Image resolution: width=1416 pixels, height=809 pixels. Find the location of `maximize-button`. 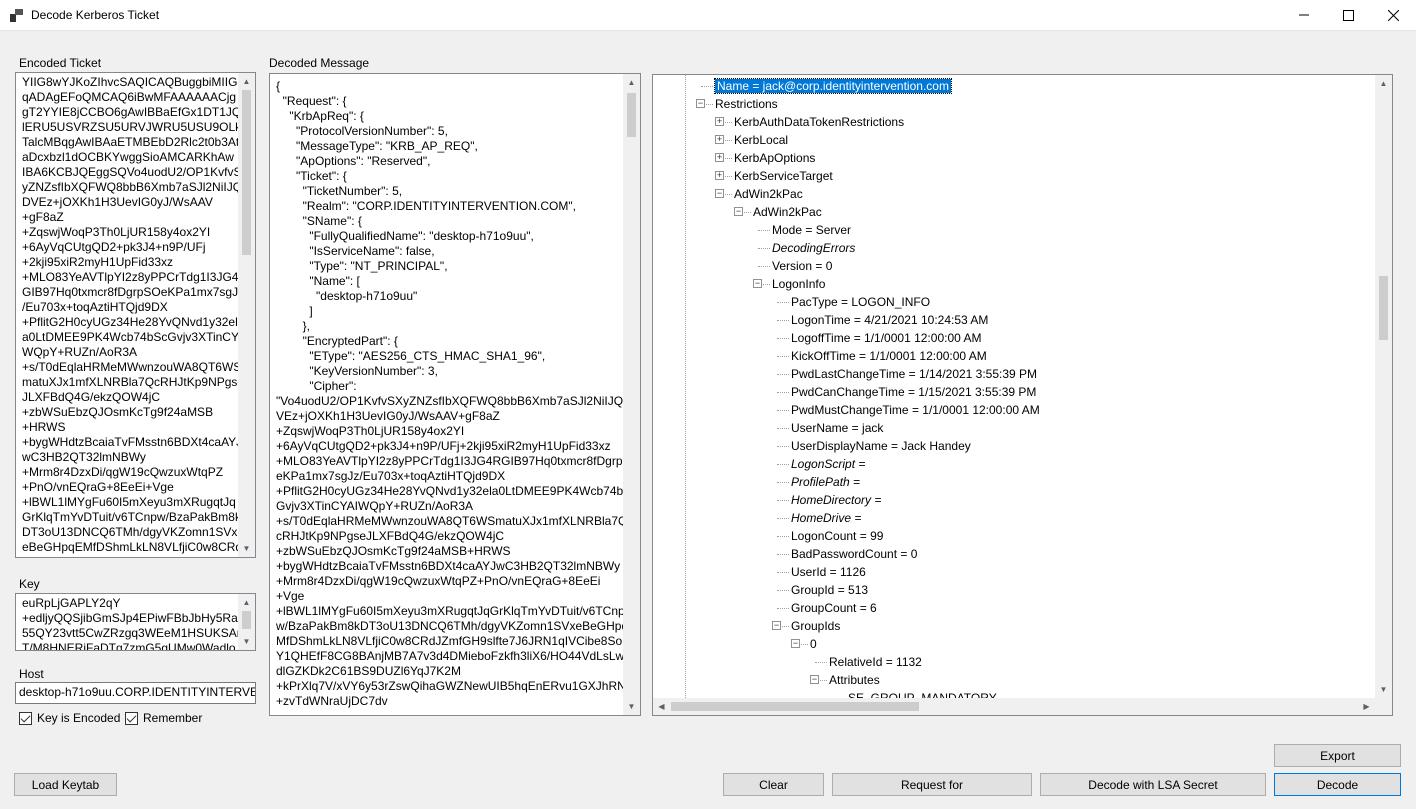

maximize-button is located at coordinates (1348, 15).